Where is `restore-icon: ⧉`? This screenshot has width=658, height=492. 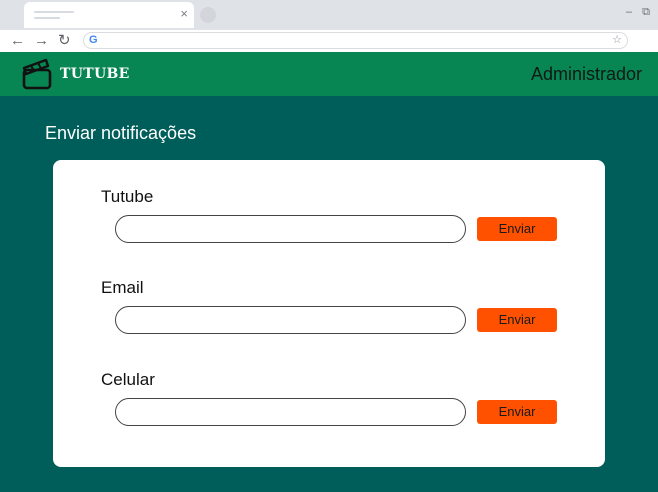 restore-icon: ⧉ is located at coordinates (646, 12).